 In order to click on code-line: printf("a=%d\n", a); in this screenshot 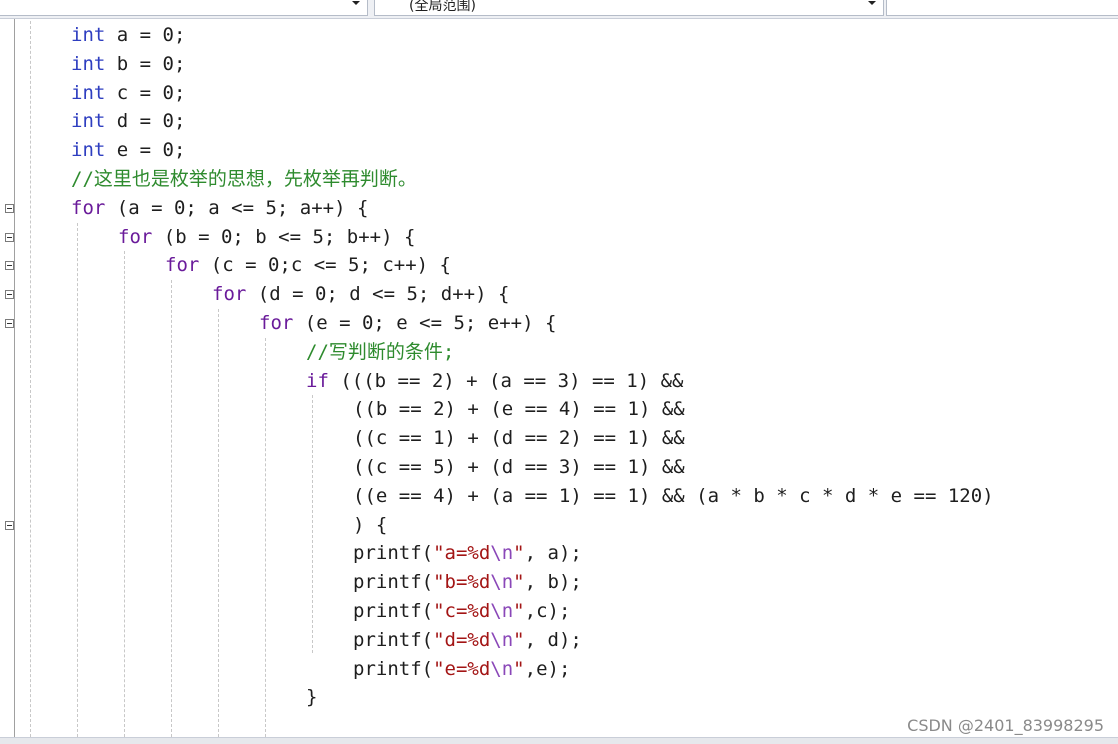, I will do `click(467, 553)`.